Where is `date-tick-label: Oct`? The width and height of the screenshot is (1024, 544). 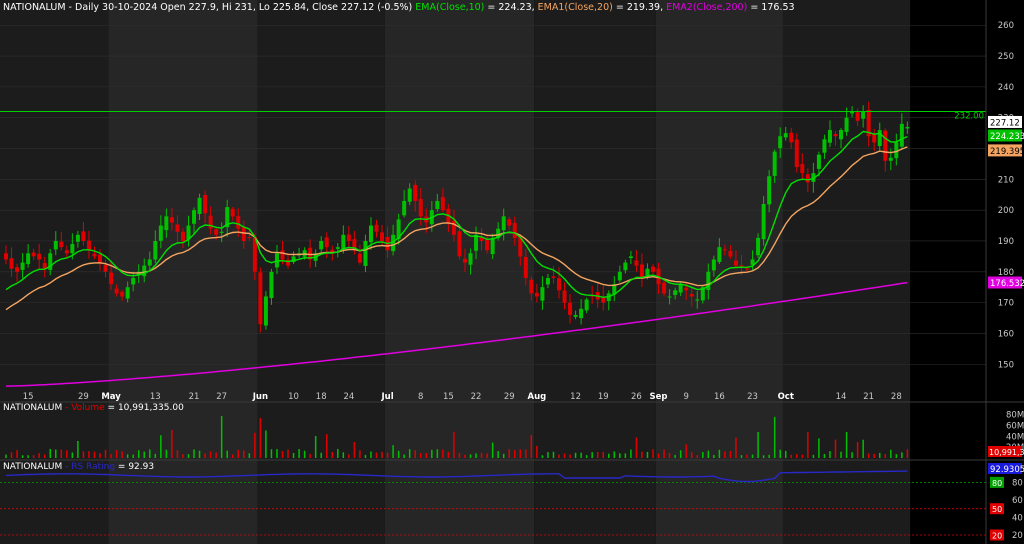 date-tick-label: Oct is located at coordinates (786, 397).